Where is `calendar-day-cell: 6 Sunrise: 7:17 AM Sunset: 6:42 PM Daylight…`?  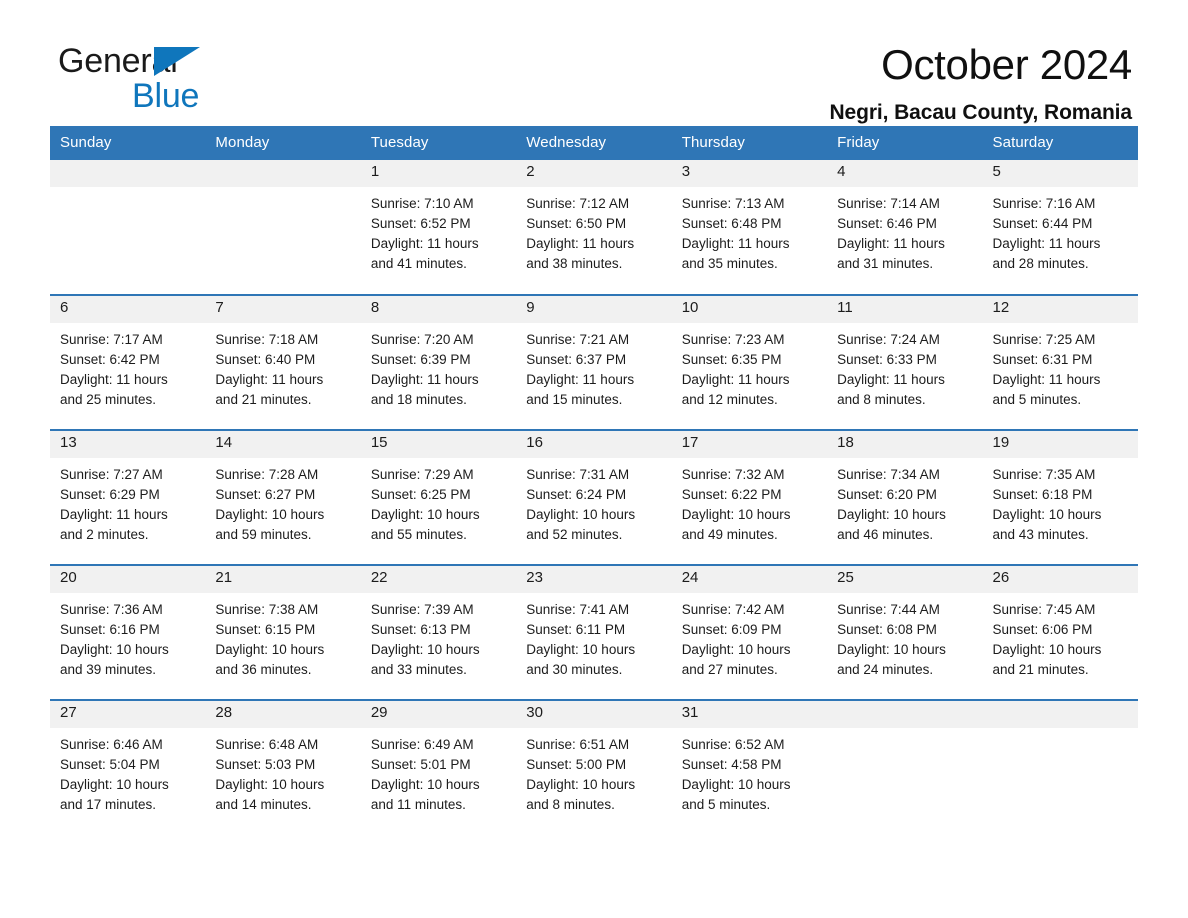
calendar-day-cell: 6 Sunrise: 7:17 AM Sunset: 6:42 PM Daylight… is located at coordinates (128, 362).